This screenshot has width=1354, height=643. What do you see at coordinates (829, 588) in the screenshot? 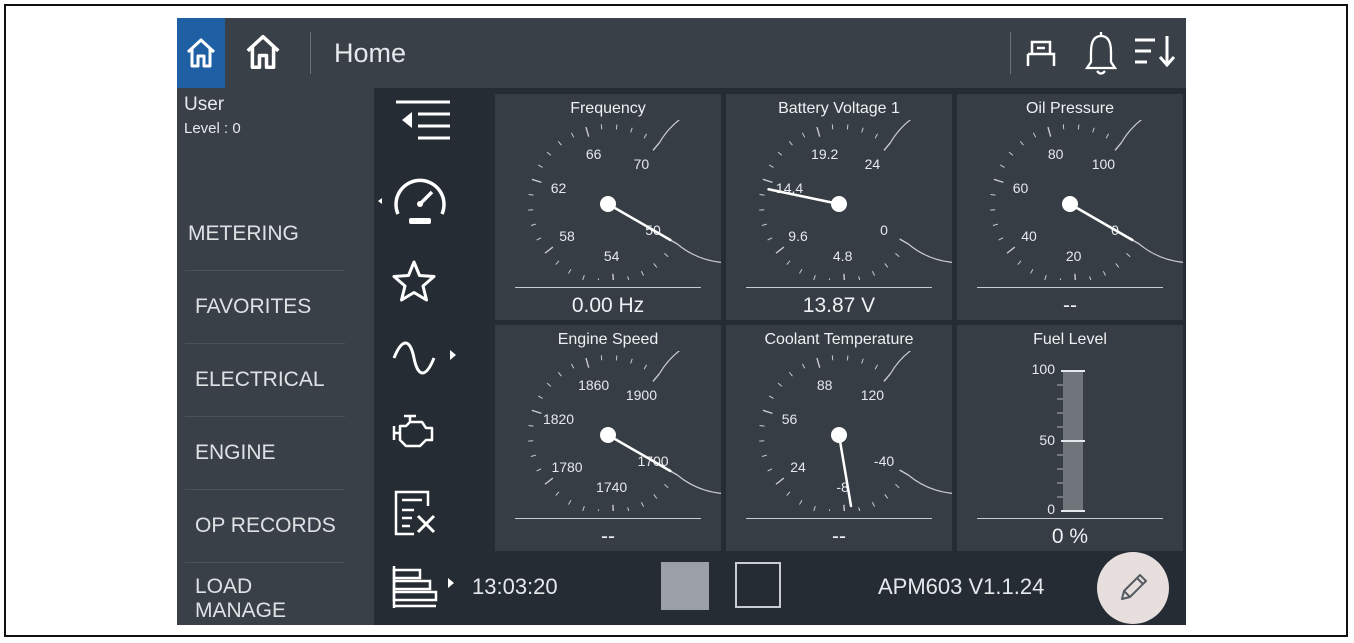
I see `status-bar: 13:03:20 APM603 V1.1.24` at bounding box center [829, 588].